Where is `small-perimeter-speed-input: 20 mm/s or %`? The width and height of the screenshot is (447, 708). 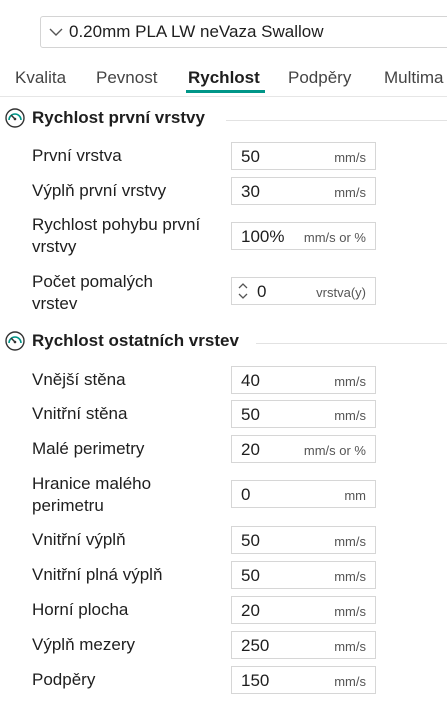 small-perimeter-speed-input: 20 mm/s or % is located at coordinates (303, 449).